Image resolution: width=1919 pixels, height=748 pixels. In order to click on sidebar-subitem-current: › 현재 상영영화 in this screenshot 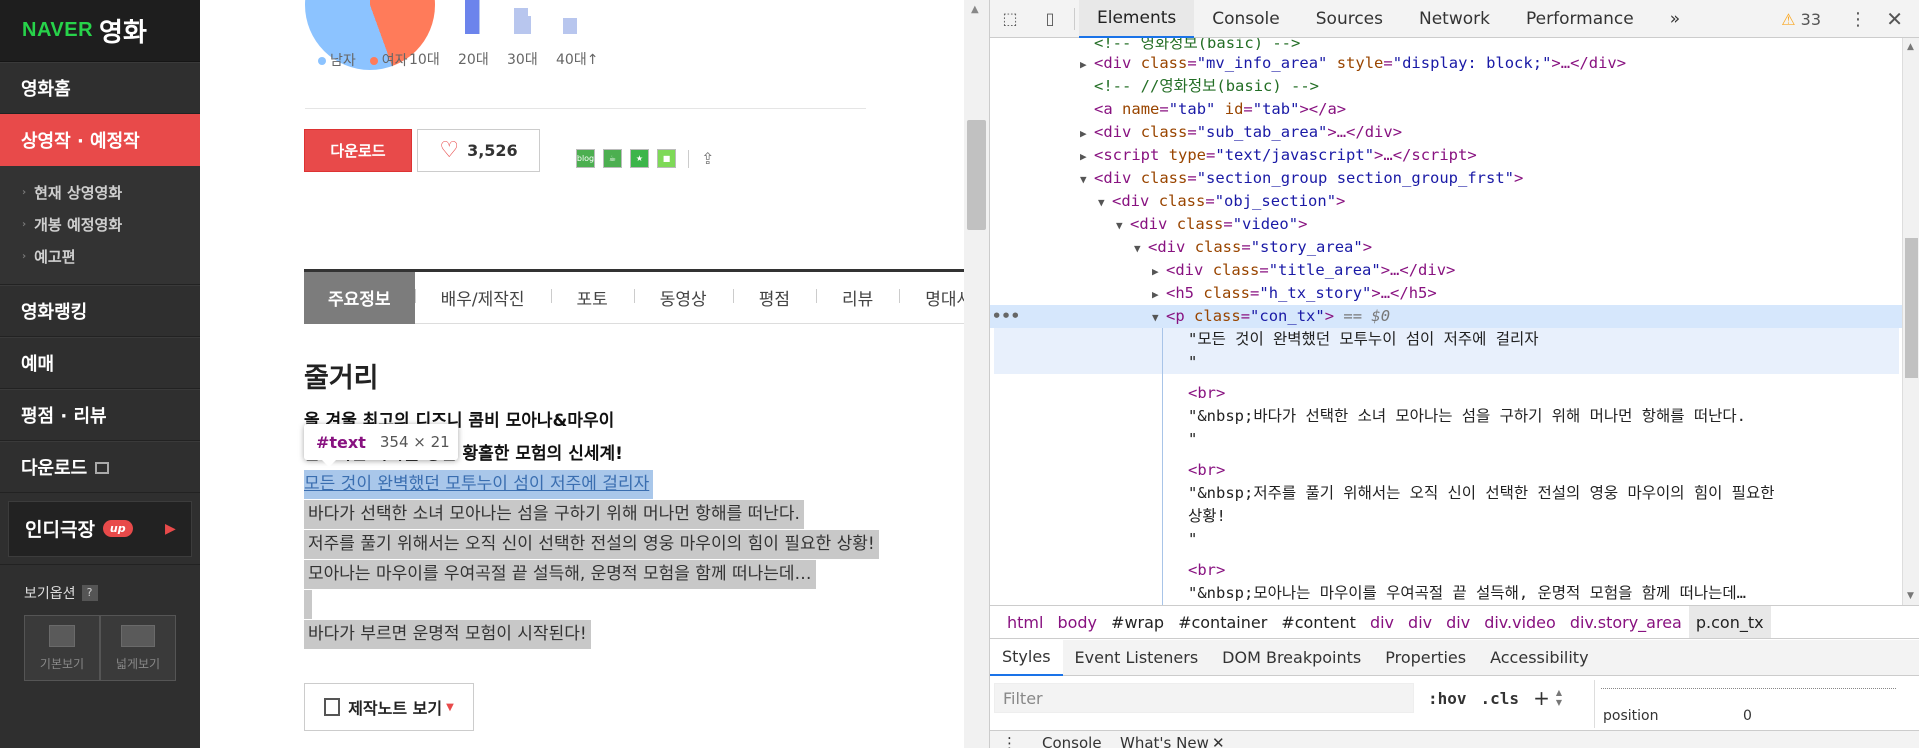, I will do `click(111, 192)`.